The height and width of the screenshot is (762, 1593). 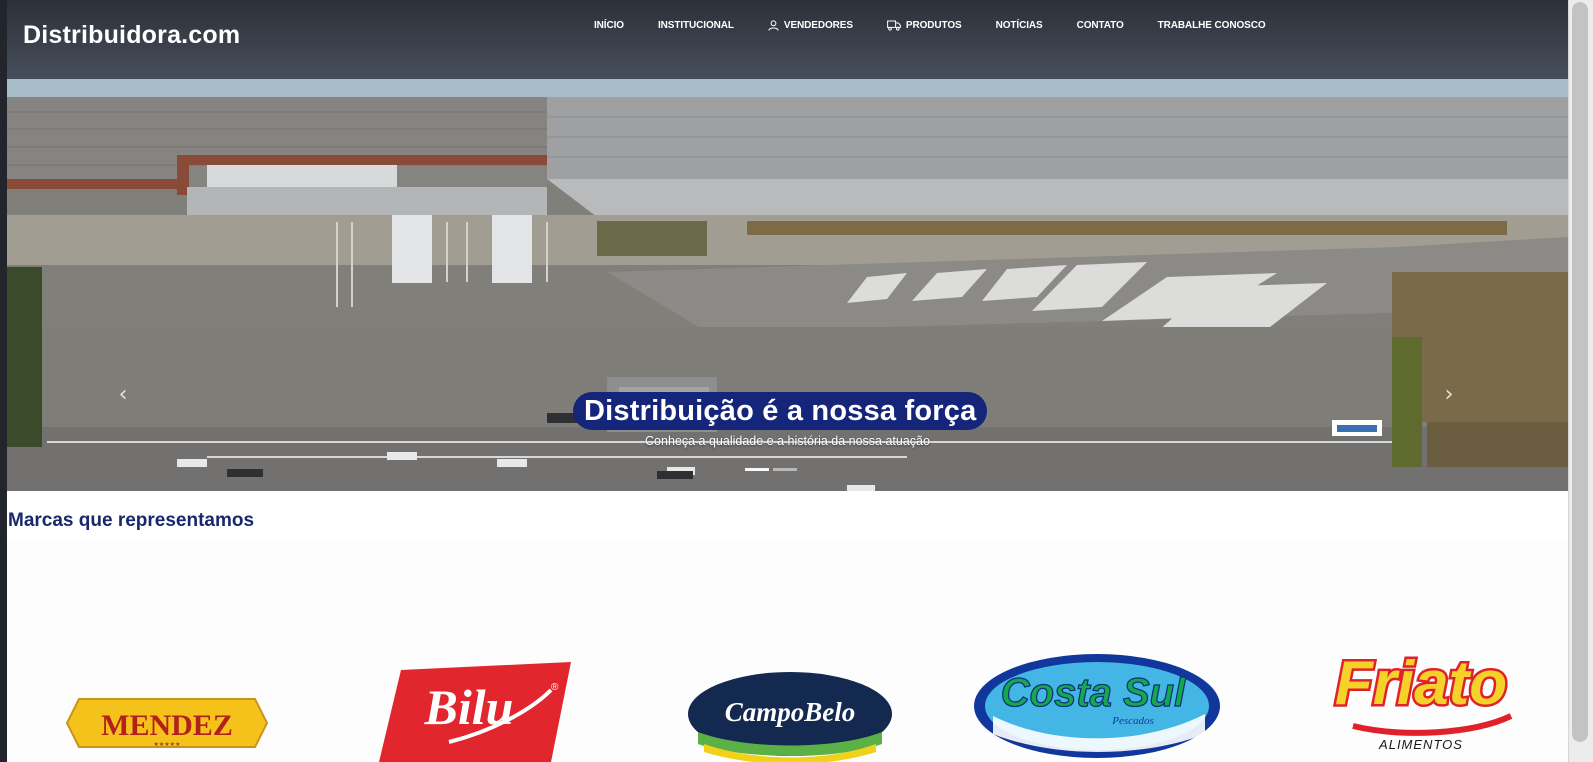 I want to click on nav-item-label: PRODUTOS, so click(x=933, y=25).